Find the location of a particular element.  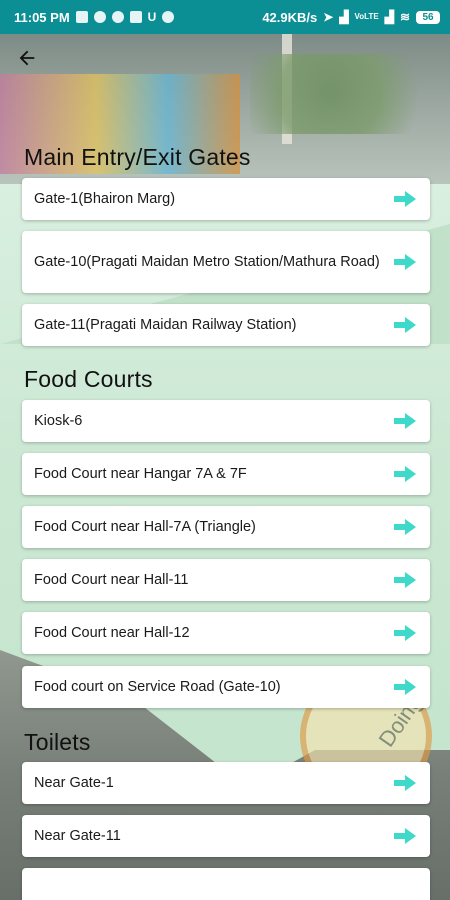

list-item-label: Food Court near Hall-12 is located at coordinates (112, 632).